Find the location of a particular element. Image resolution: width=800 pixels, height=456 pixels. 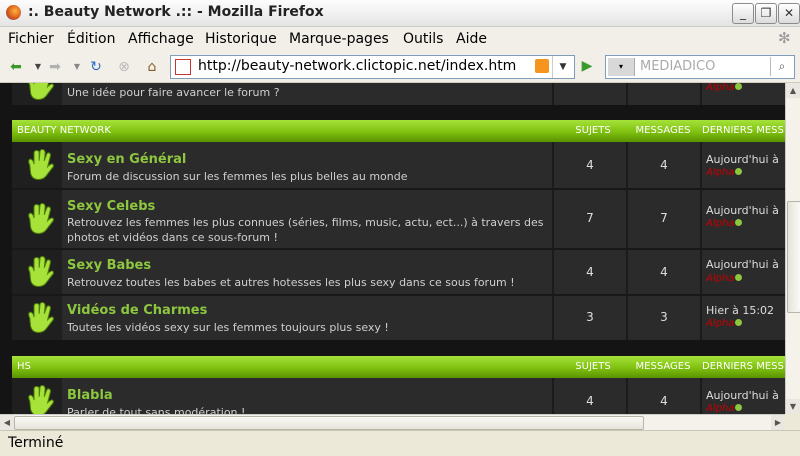

menu-aide: Aide is located at coordinates (471, 39).